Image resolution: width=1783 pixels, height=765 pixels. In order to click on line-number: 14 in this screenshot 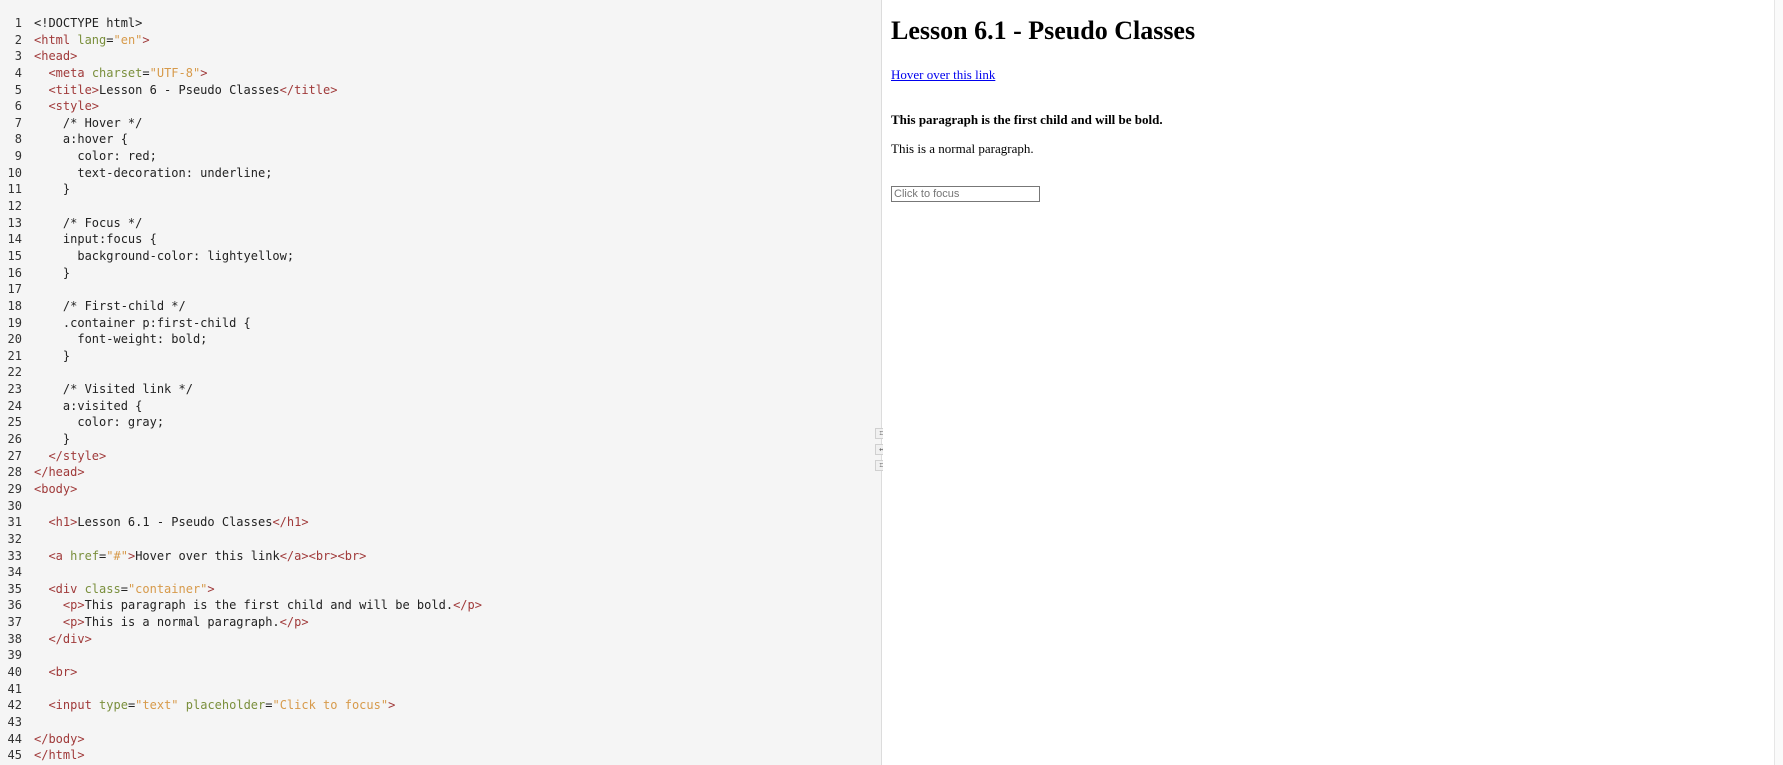, I will do `click(14, 239)`.